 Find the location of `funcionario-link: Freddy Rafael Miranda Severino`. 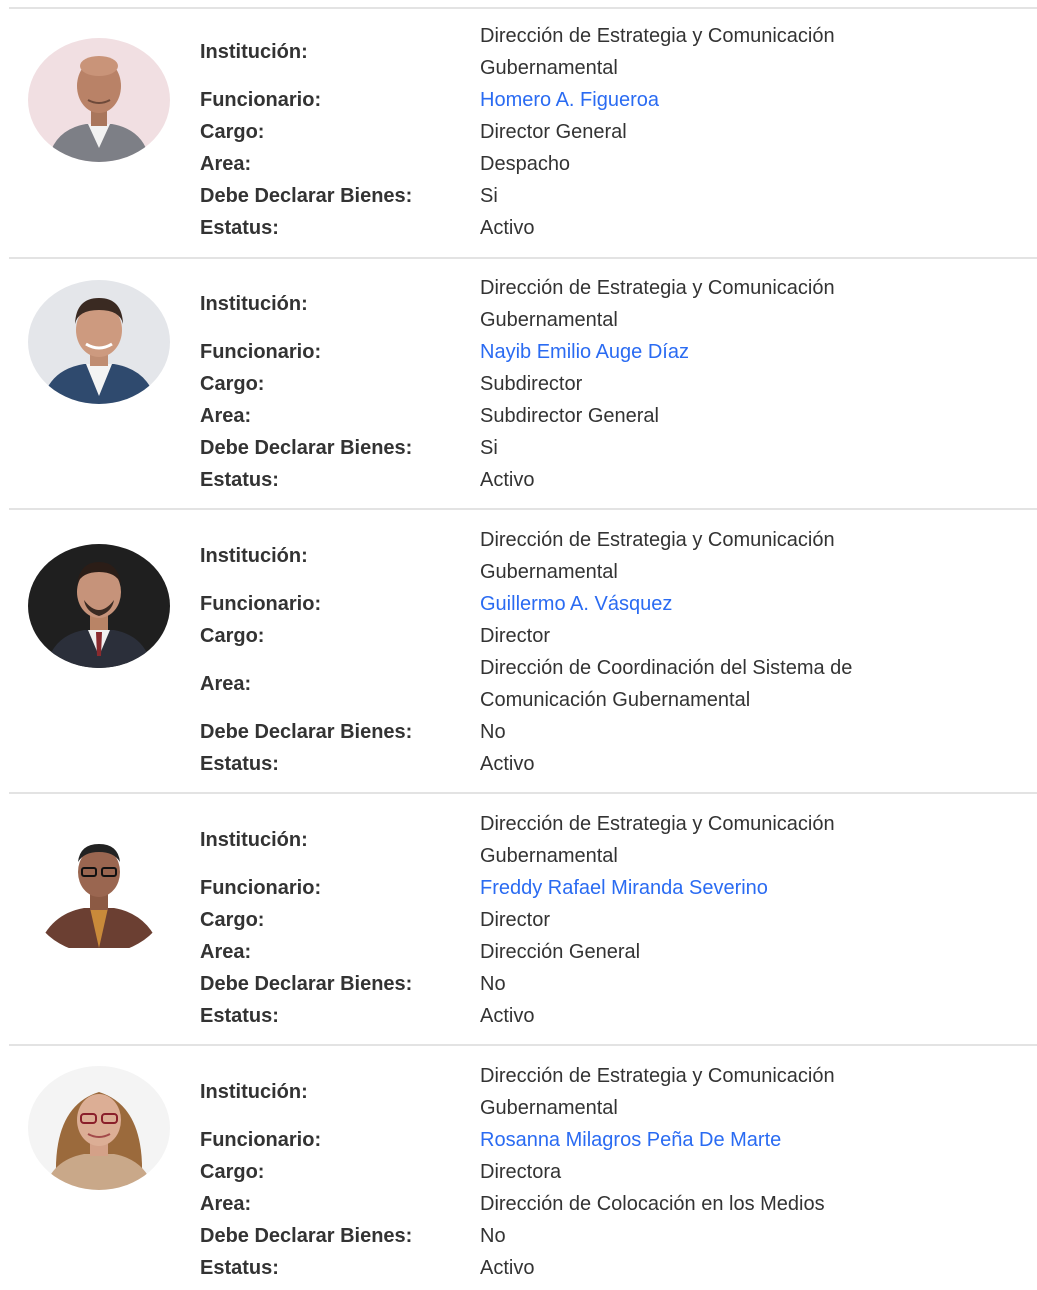

funcionario-link: Freddy Rafael Miranda Severino is located at coordinates (624, 888).